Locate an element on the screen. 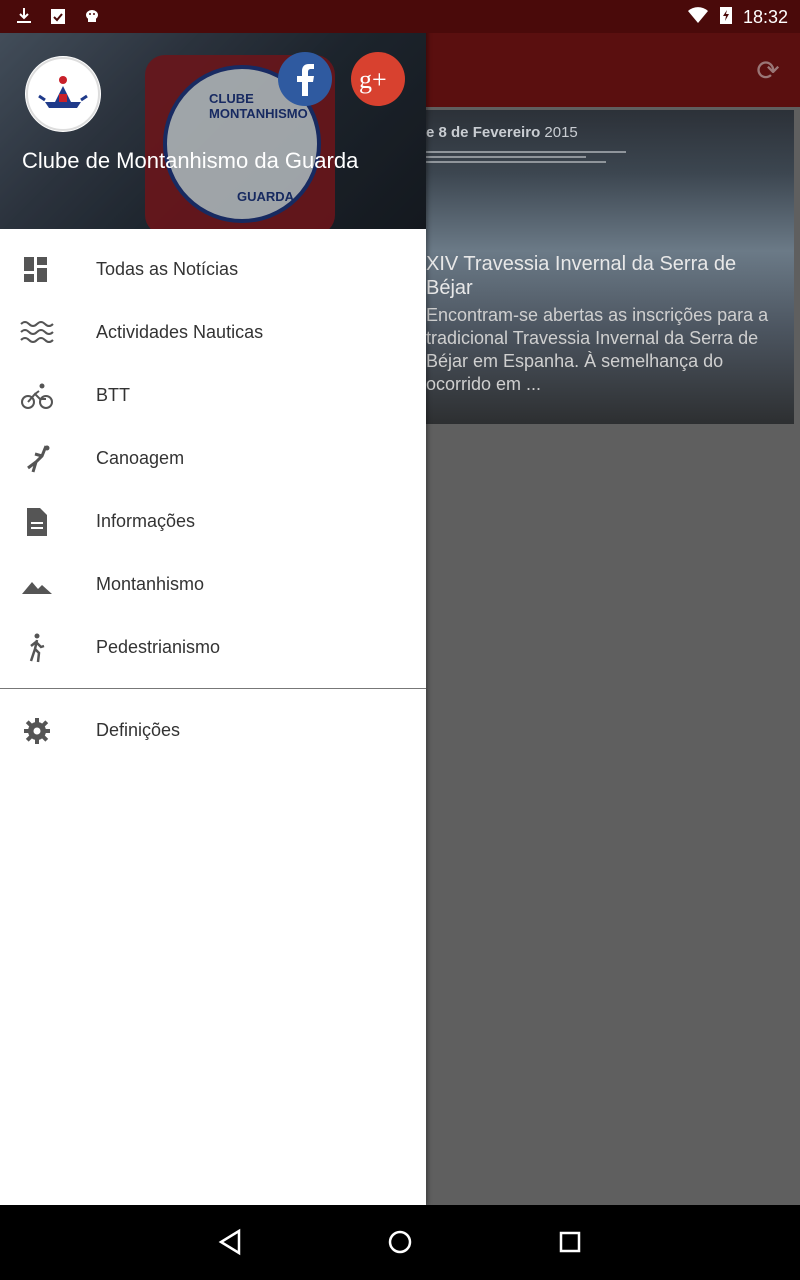 The width and height of the screenshot is (800, 1280). recents-icon is located at coordinates (570, 1242).